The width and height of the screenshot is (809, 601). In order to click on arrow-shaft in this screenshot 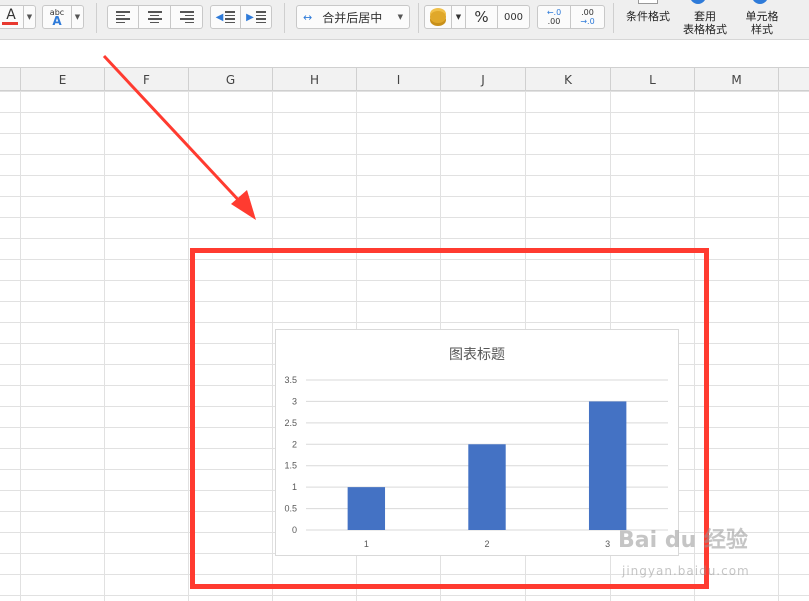, I will do `click(174, 131)`.